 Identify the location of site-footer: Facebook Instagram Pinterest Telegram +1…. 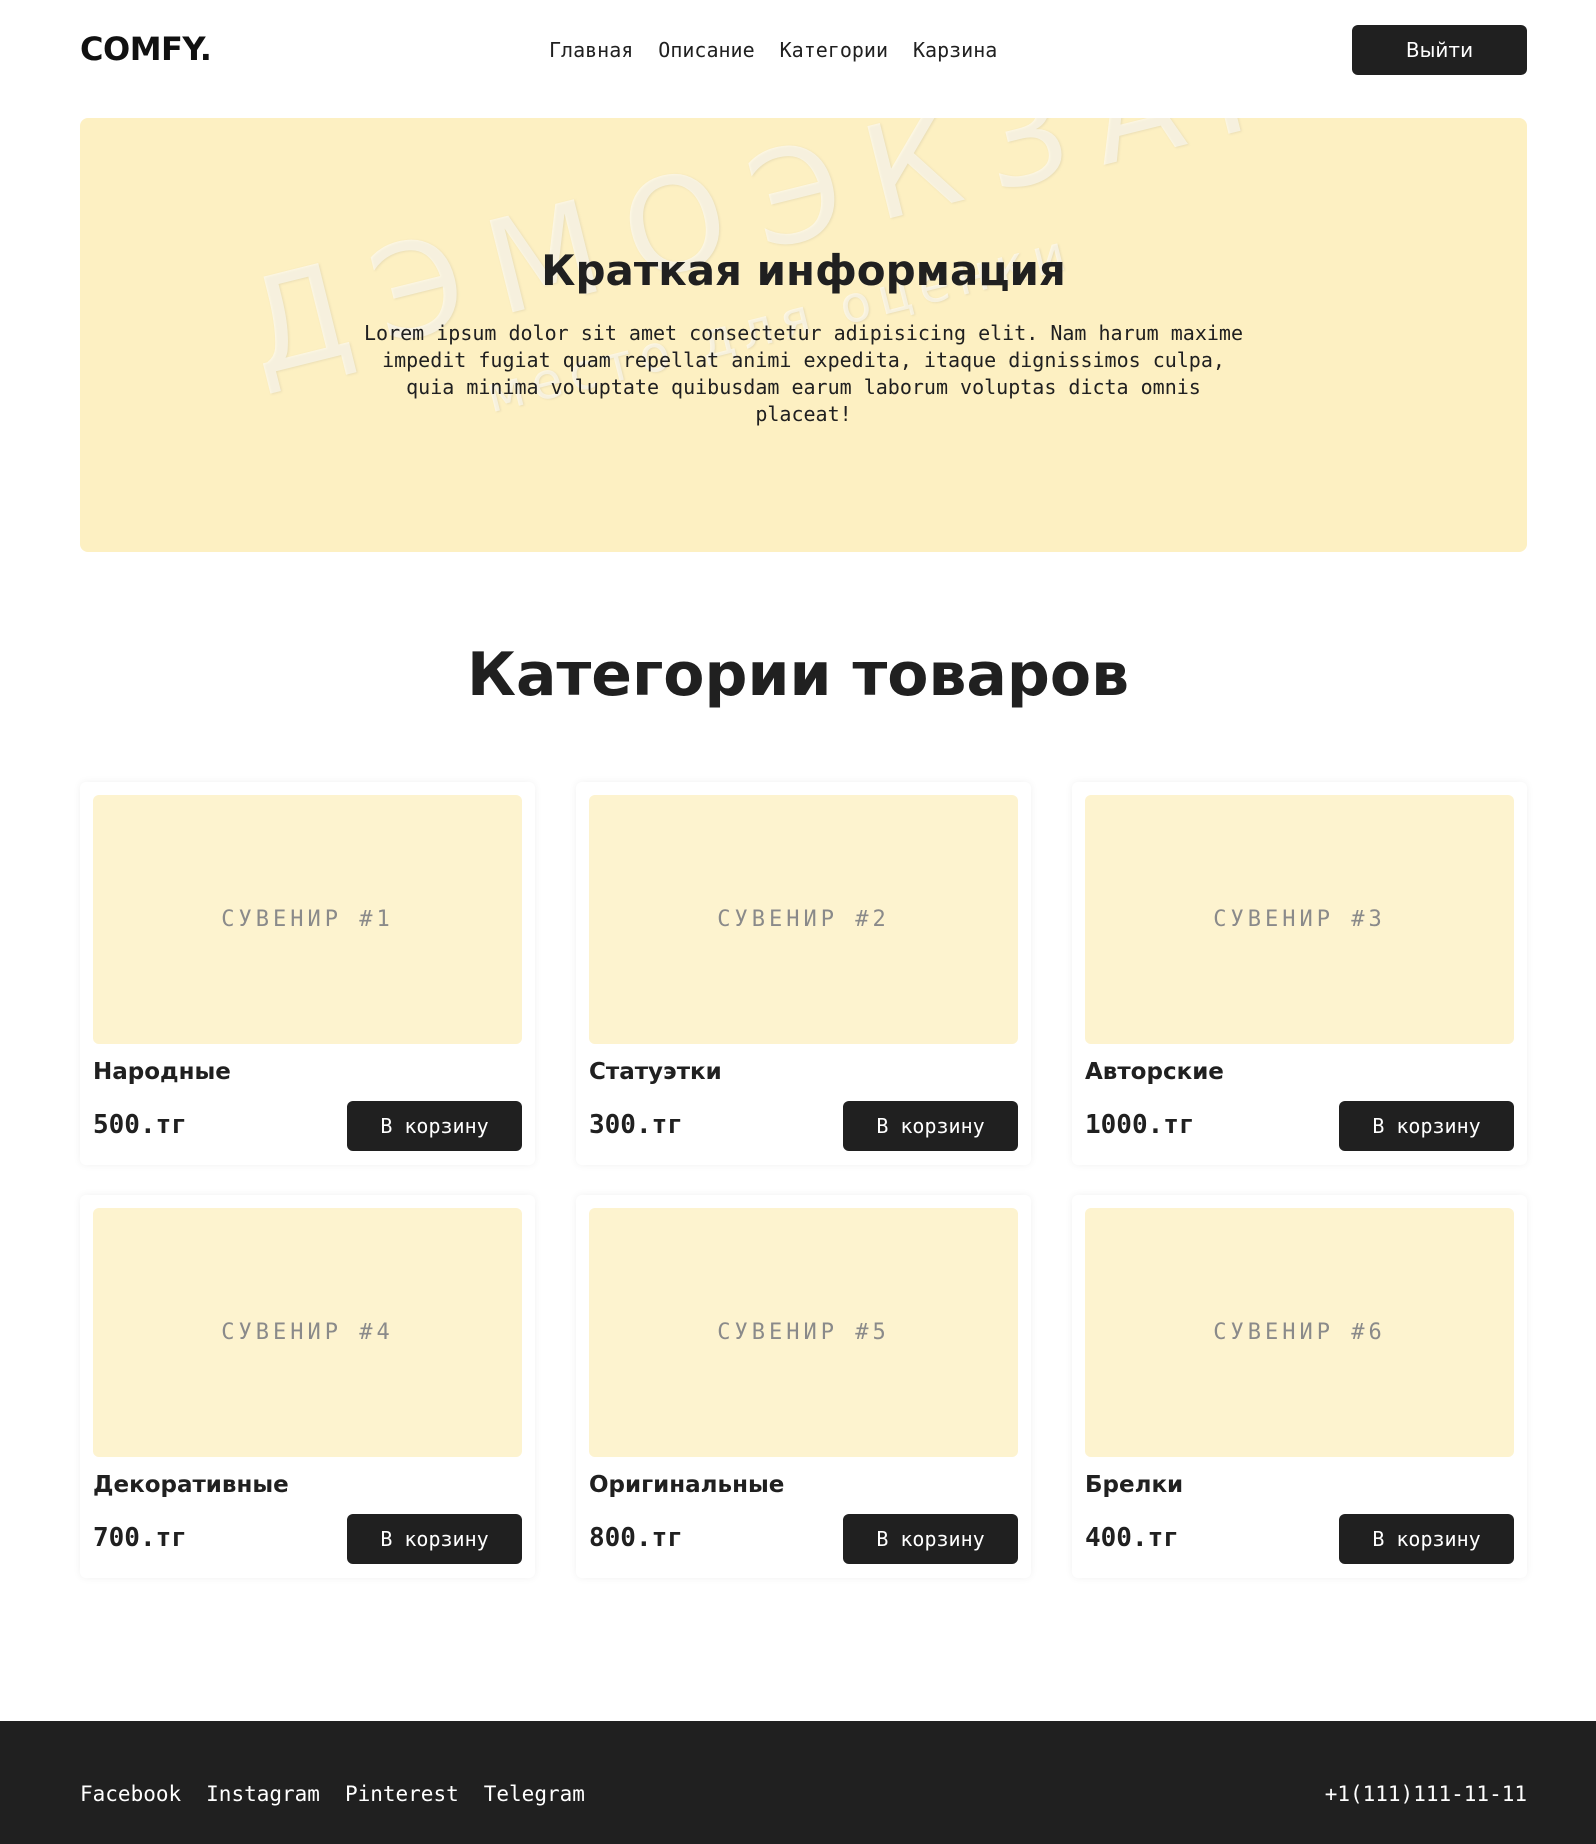
(798, 1782).